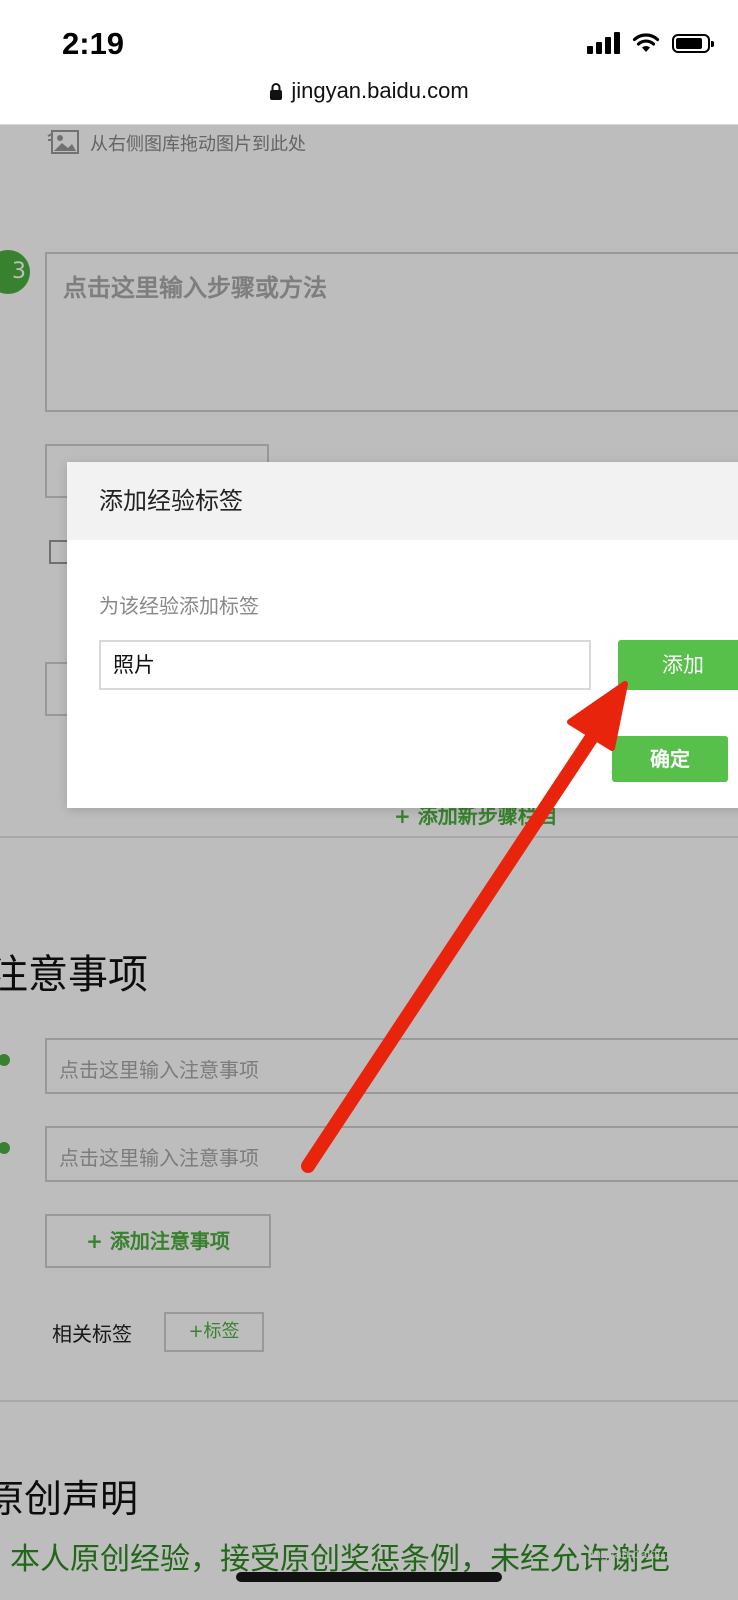  Describe the element at coordinates (369, 62) in the screenshot. I see `status-bar: 2:19 jingyan.baidu.com` at that location.